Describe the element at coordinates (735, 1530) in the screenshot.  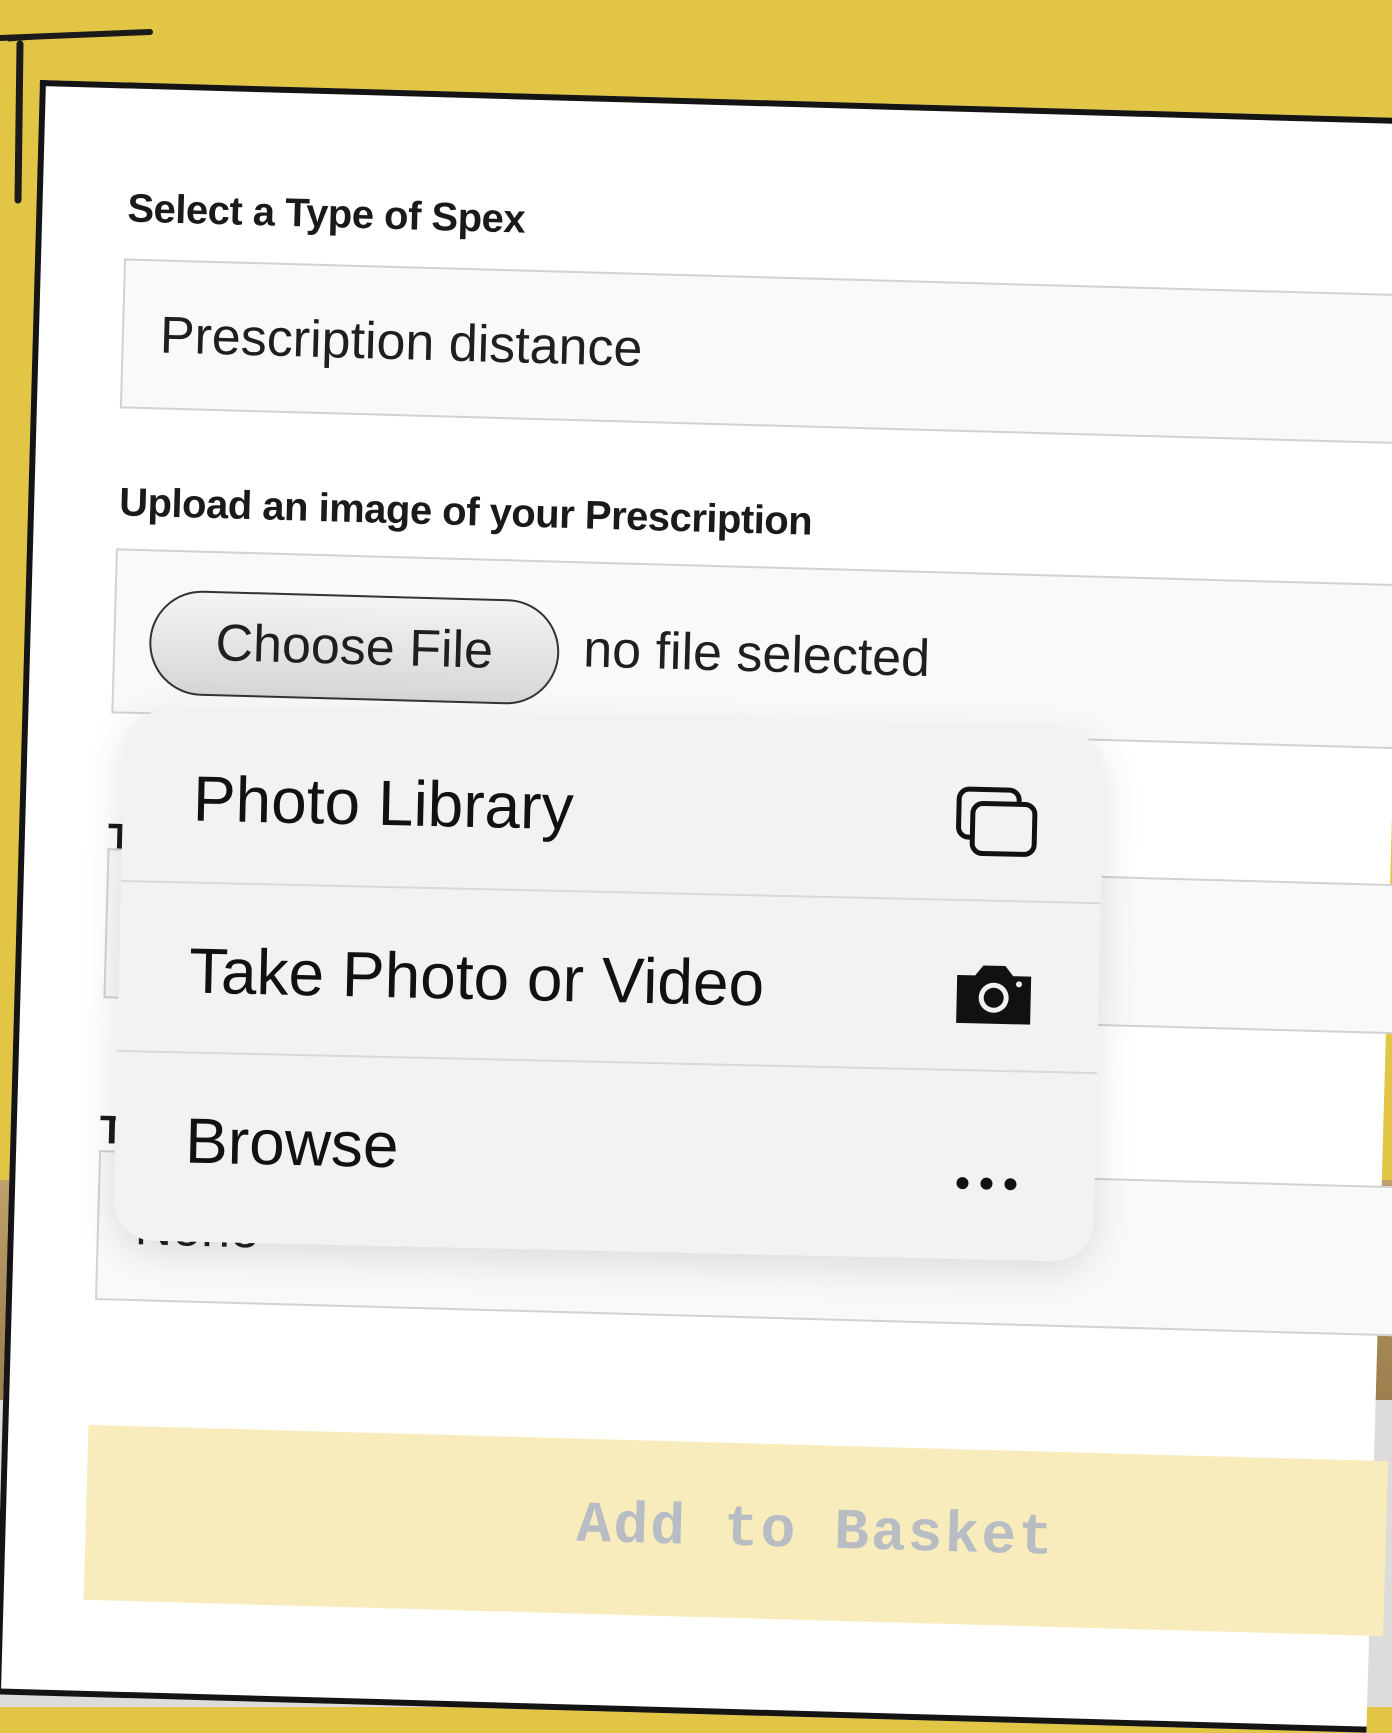
I see `add-to-basket-button: Add to Basket` at that location.